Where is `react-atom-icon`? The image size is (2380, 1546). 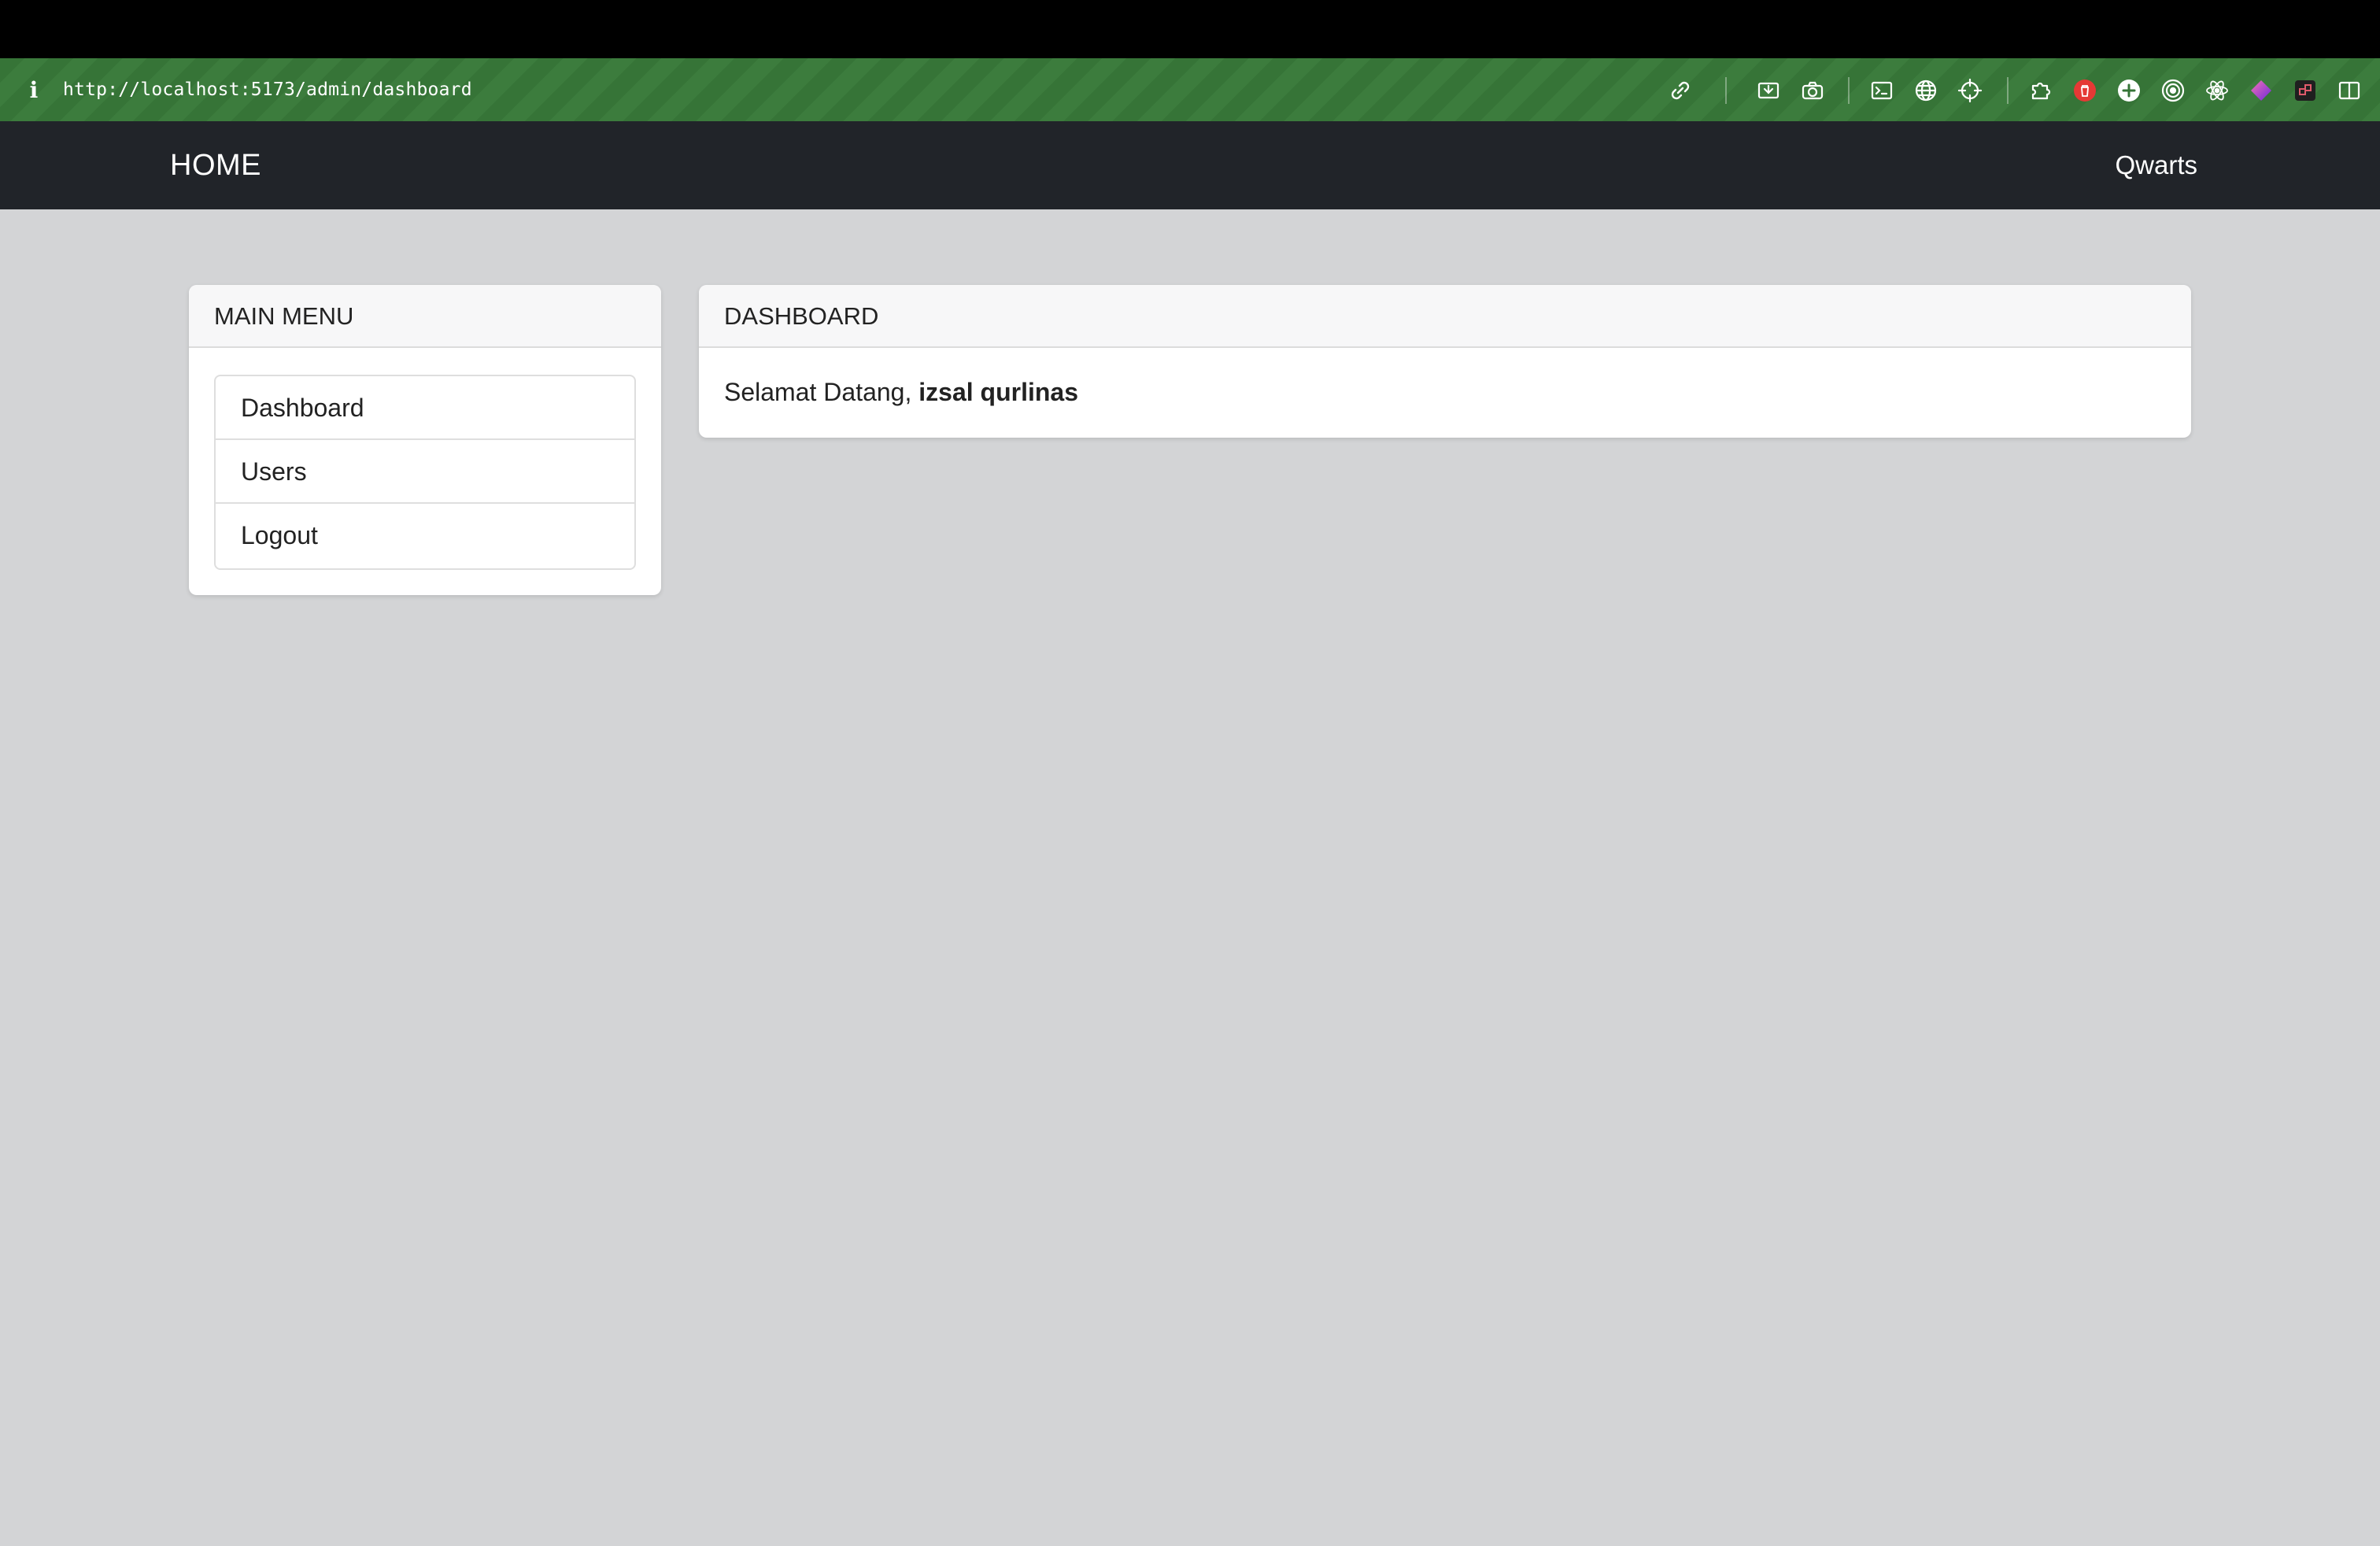
react-atom-icon is located at coordinates (2217, 90).